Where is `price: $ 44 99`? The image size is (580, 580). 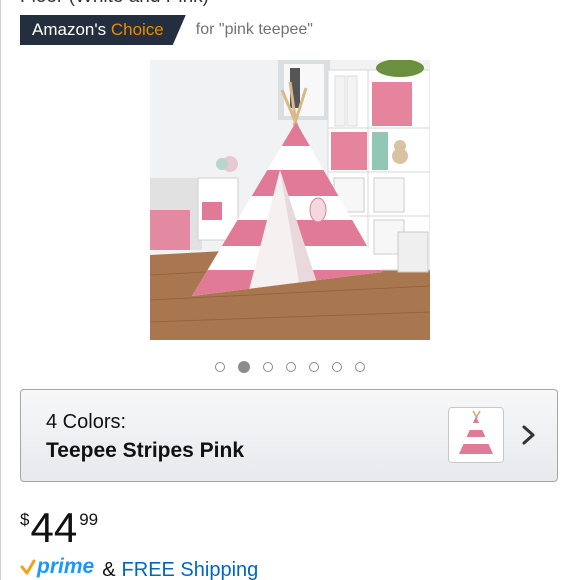
price: $ 44 99 is located at coordinates (59, 527).